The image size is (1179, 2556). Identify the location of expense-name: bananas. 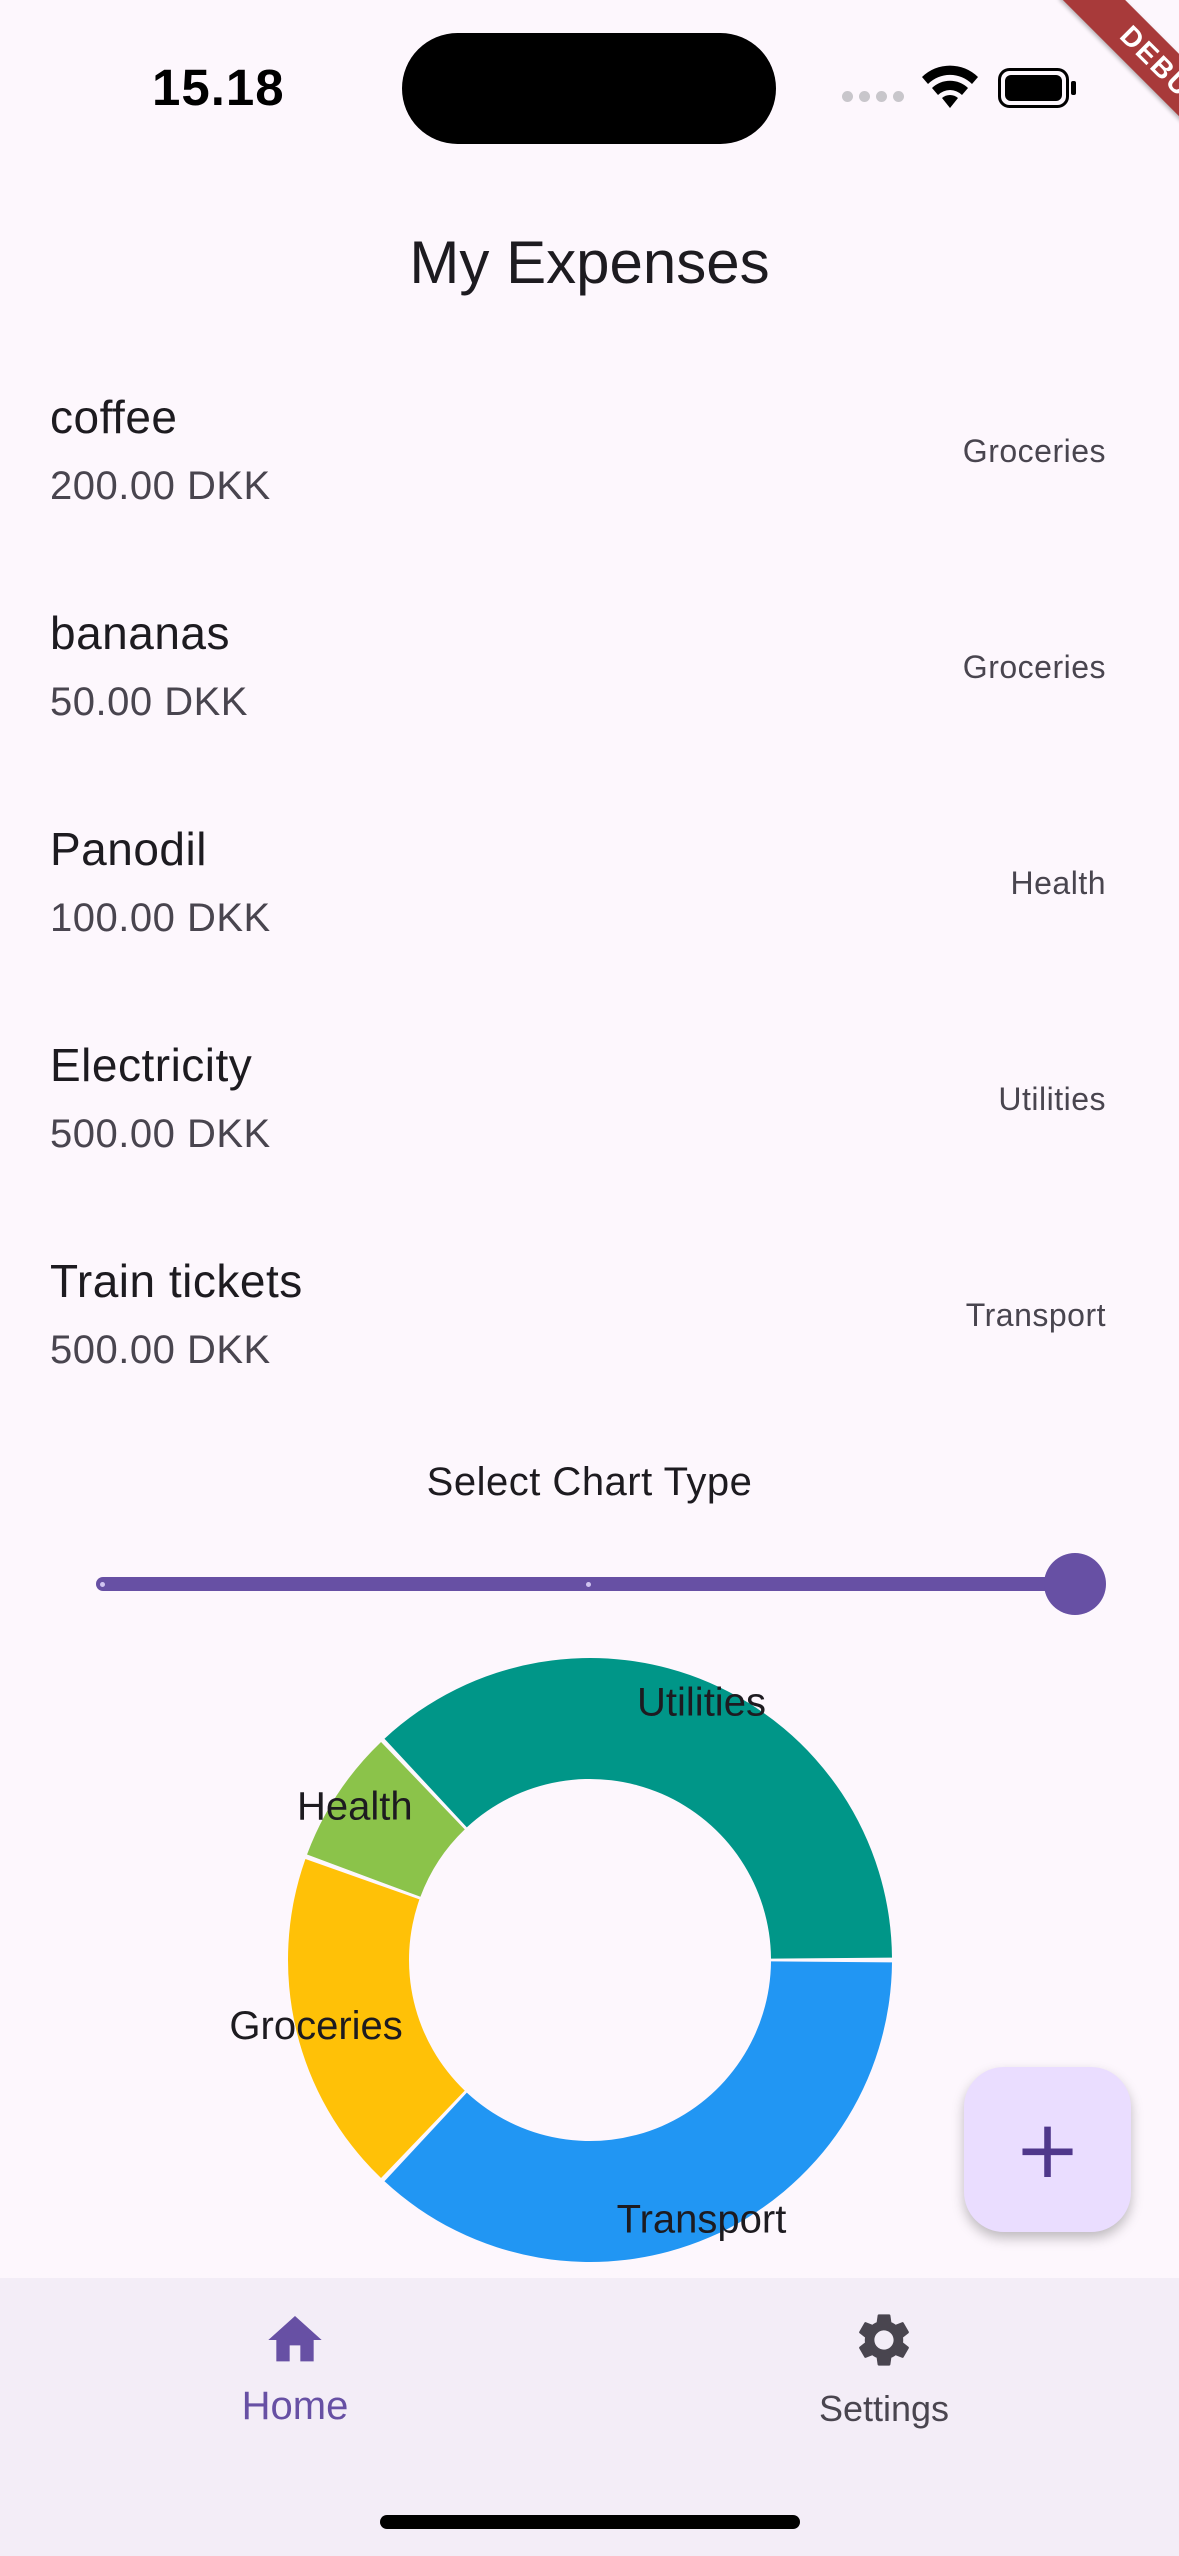
(140, 633).